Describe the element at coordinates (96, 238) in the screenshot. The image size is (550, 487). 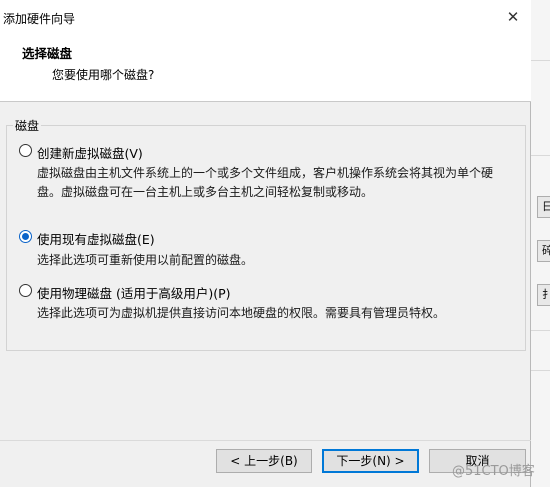
I see `option-label: 使用现有虚拟磁盘(E)` at that location.